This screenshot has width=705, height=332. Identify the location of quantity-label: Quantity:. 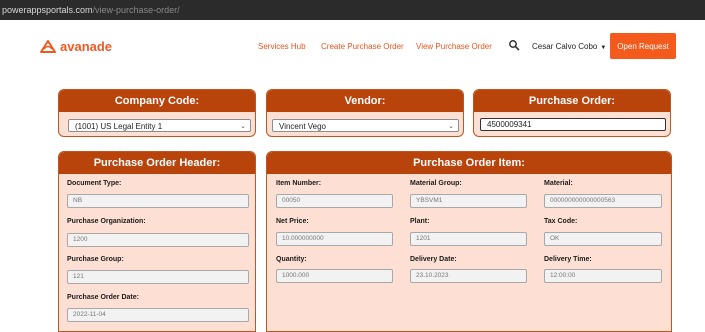
(291, 259).